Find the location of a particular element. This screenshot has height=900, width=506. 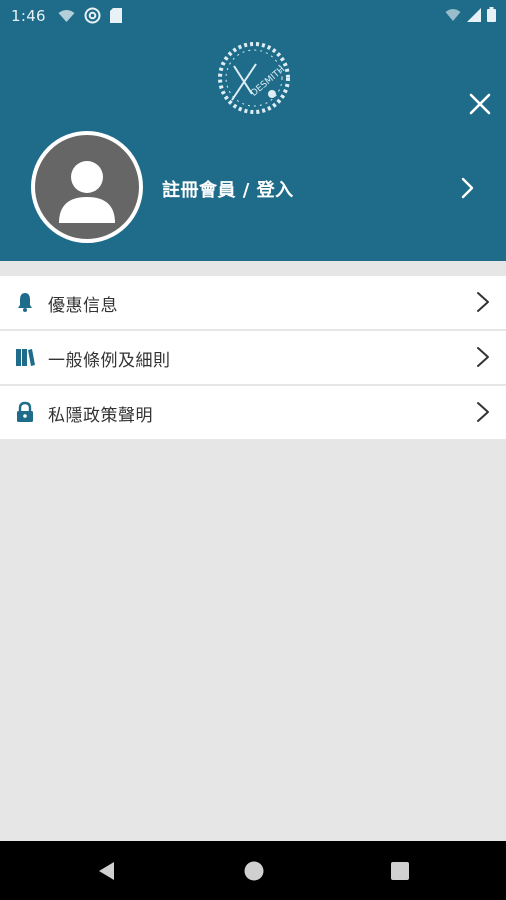

system-navigation-bar is located at coordinates (253, 870).